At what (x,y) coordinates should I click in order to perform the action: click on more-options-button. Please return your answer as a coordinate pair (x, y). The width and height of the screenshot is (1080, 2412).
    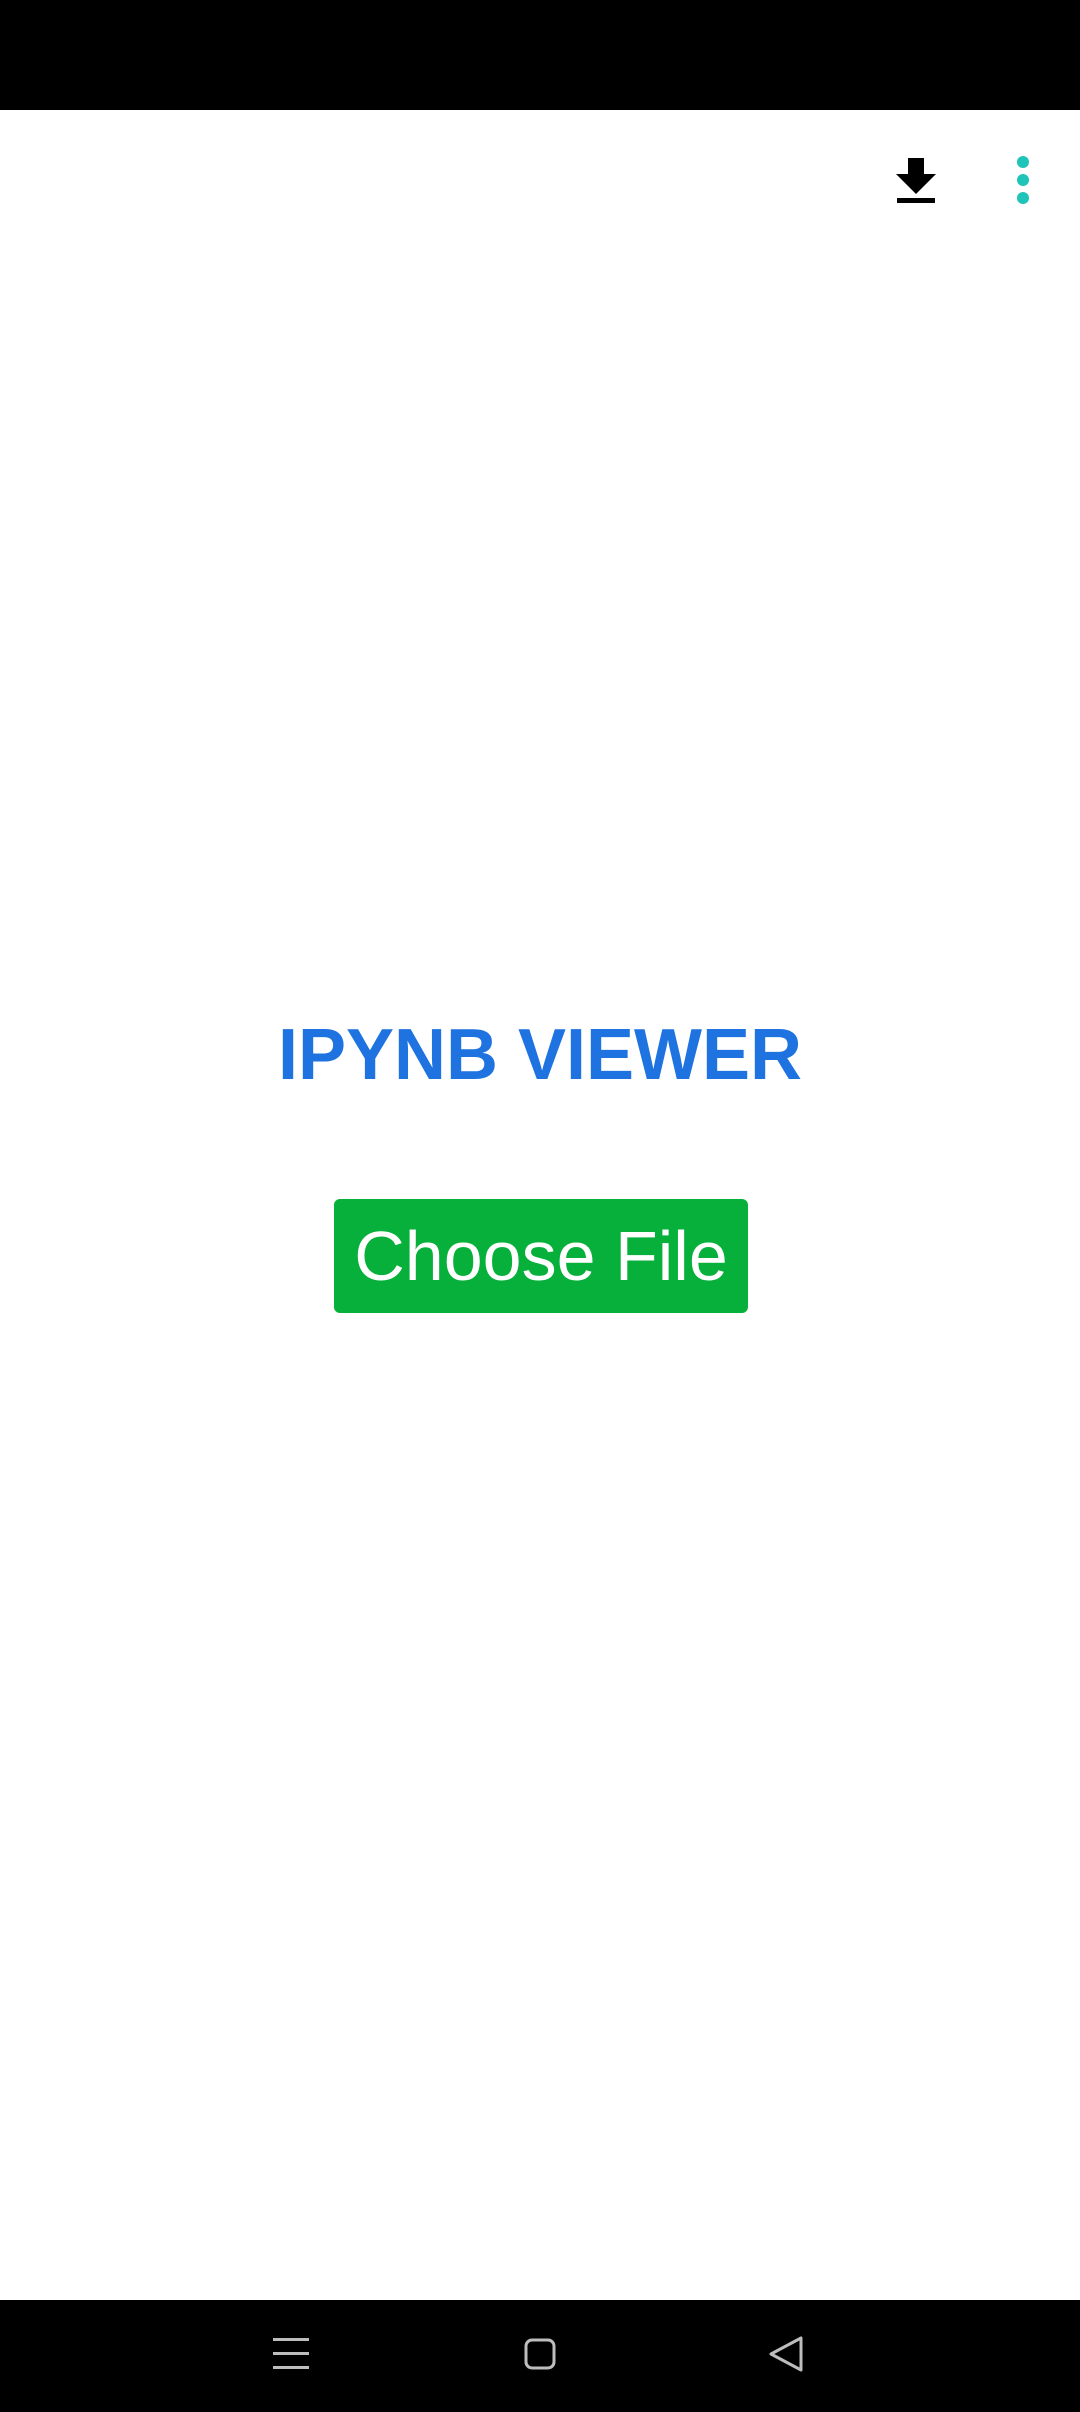
    Looking at the image, I should click on (1023, 182).